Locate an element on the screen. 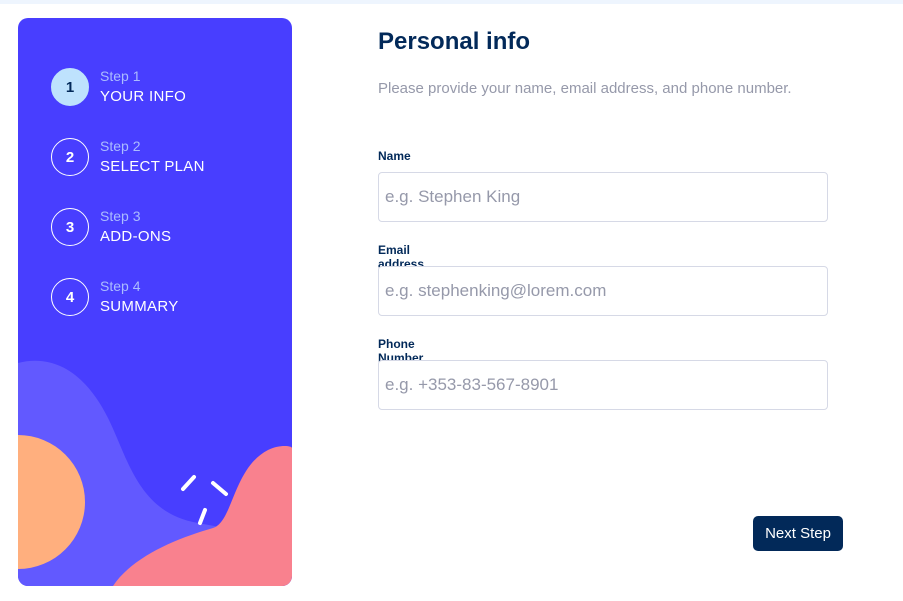 This screenshot has height=601, width=903. step-title: YOUR INFO is located at coordinates (143, 96).